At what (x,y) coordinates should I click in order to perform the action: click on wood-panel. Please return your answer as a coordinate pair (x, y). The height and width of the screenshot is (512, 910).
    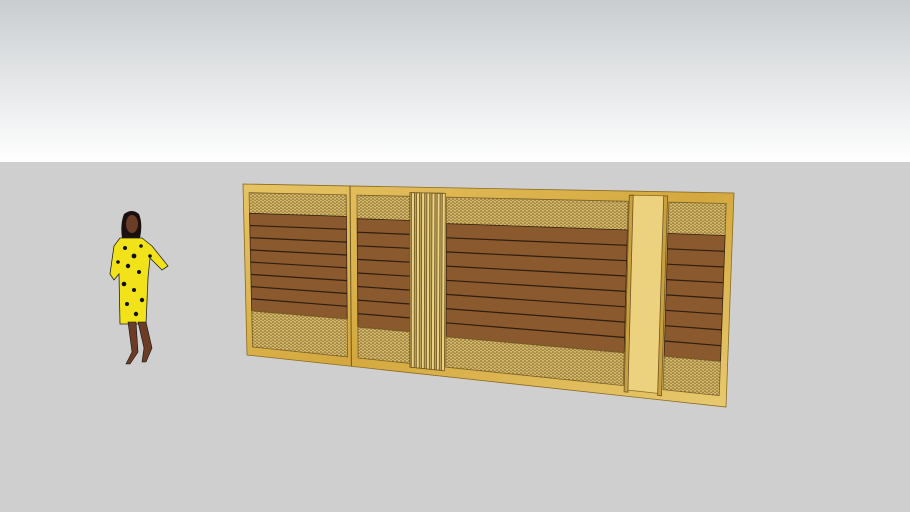
    Looking at the image, I should click on (536, 288).